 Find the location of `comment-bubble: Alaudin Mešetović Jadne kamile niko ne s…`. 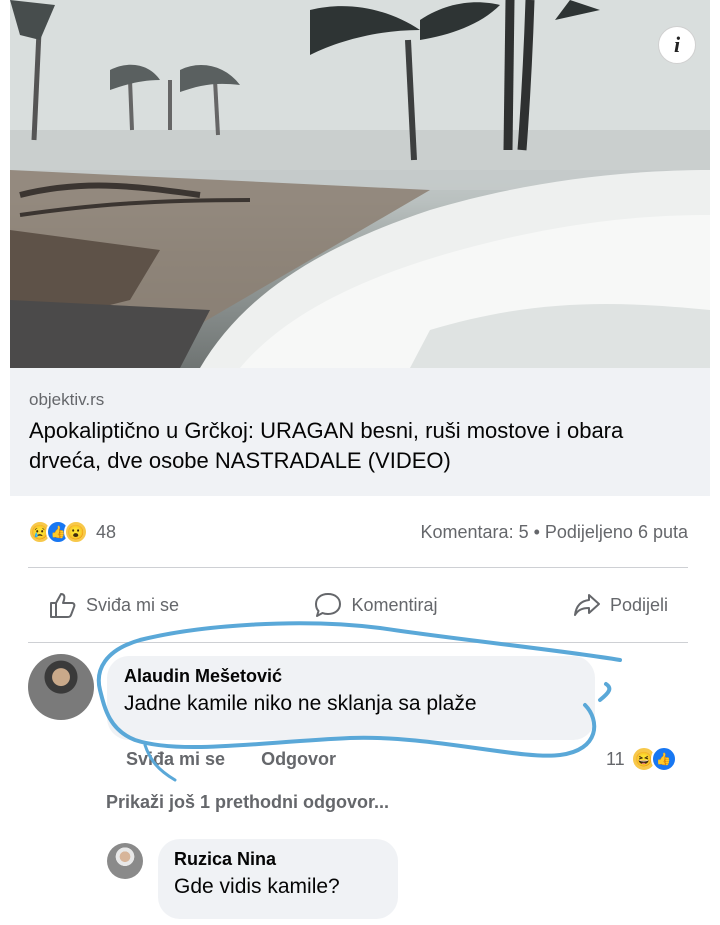

comment-bubble: Alaudin Mešetović Jadne kamile niko ne s… is located at coordinates (351, 698).